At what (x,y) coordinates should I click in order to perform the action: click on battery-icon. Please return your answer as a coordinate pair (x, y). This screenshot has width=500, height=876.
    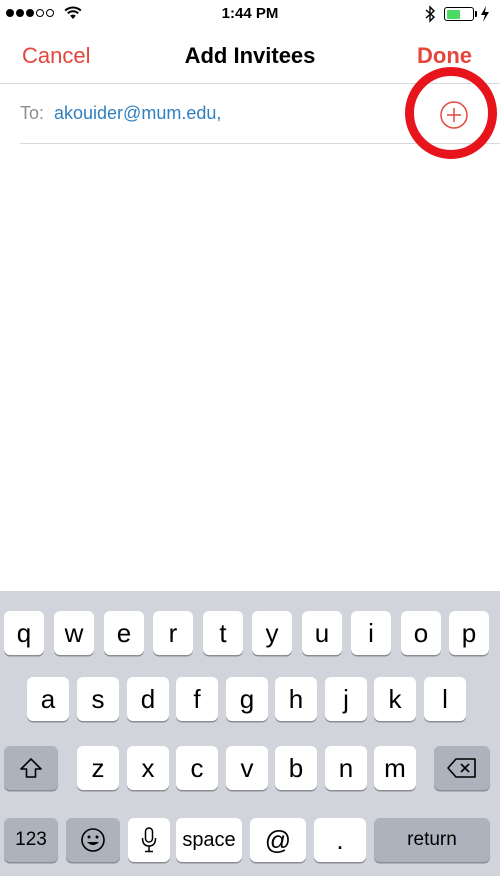
    Looking at the image, I should click on (459, 14).